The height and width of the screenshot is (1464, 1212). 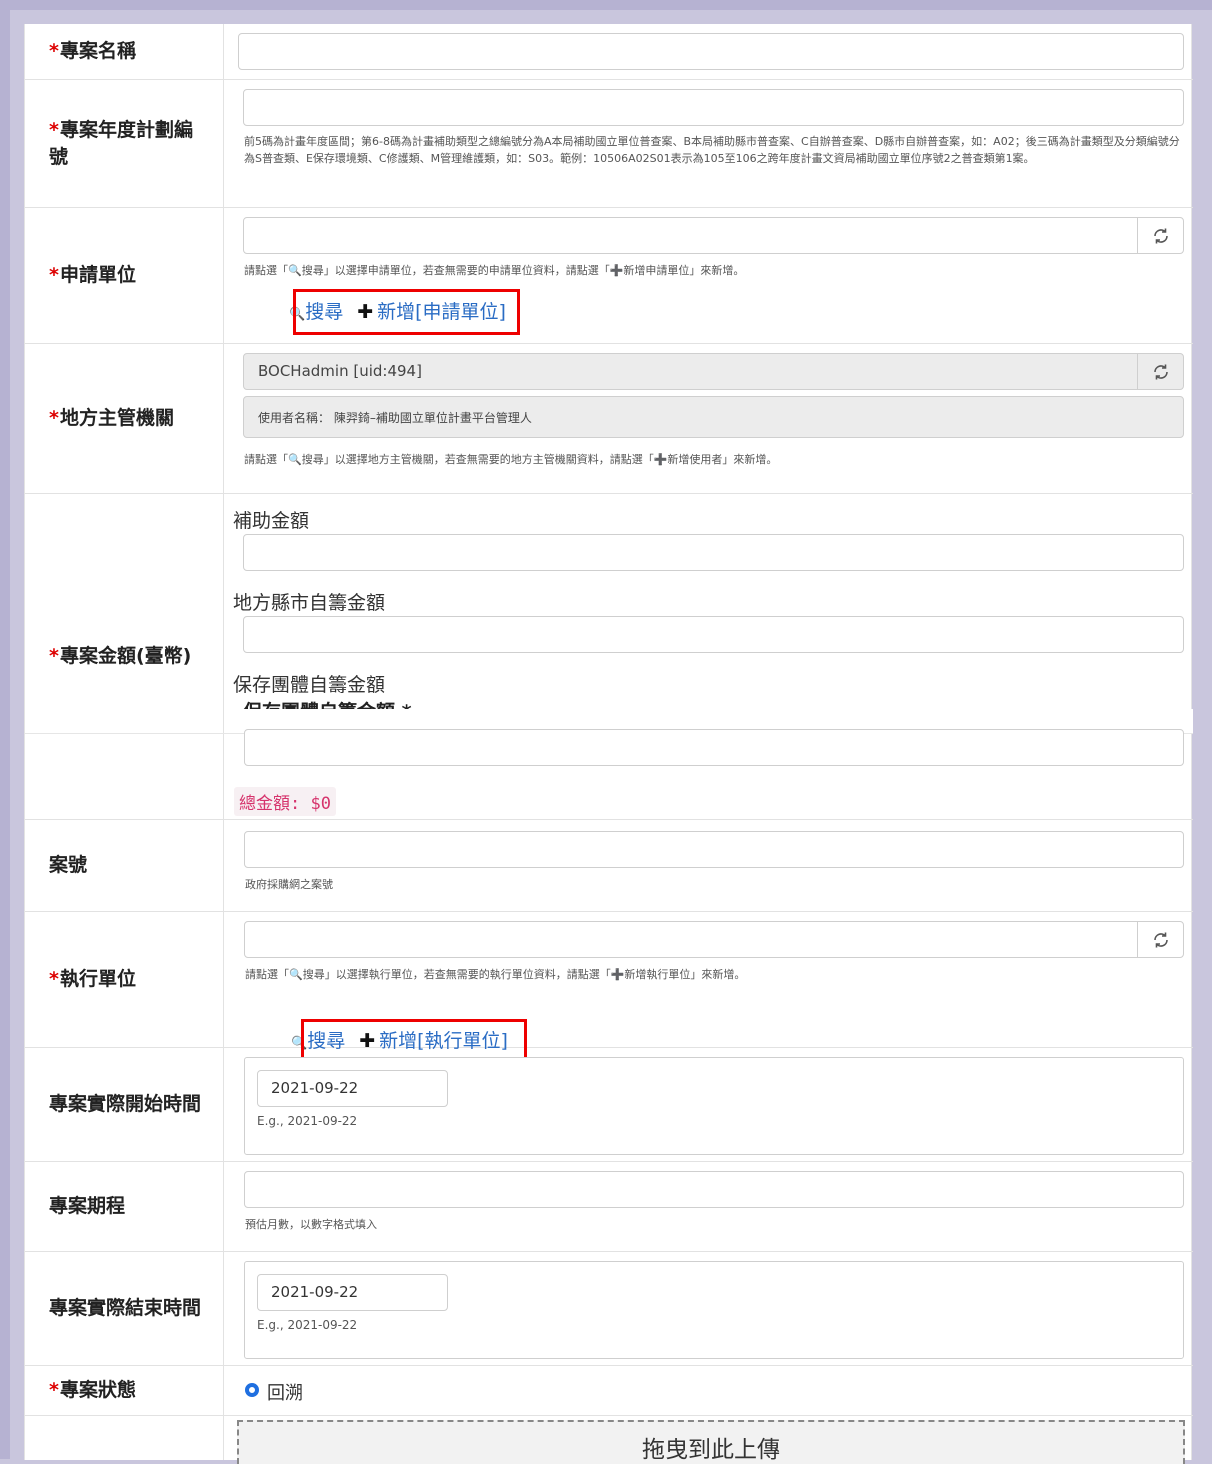 What do you see at coordinates (124, 1308) in the screenshot?
I see `label-end-date: 專案實際結束時間` at bounding box center [124, 1308].